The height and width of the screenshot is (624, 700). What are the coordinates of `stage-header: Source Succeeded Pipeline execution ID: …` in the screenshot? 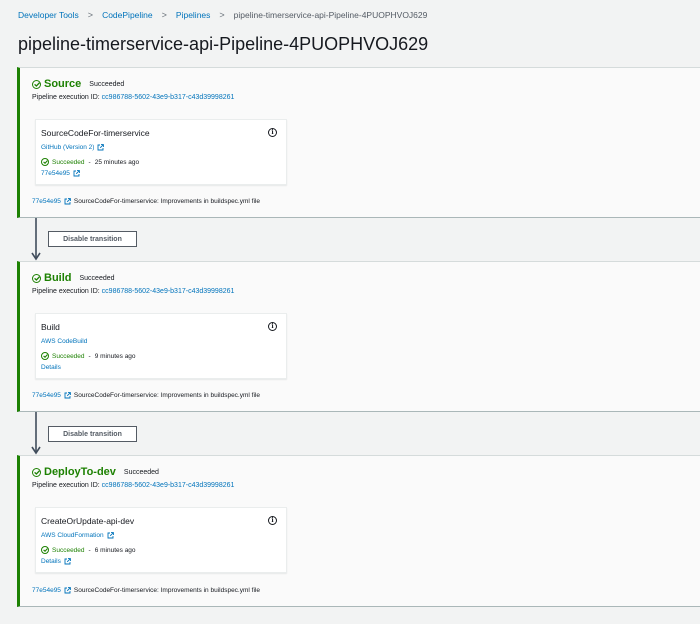 It's located at (133, 89).